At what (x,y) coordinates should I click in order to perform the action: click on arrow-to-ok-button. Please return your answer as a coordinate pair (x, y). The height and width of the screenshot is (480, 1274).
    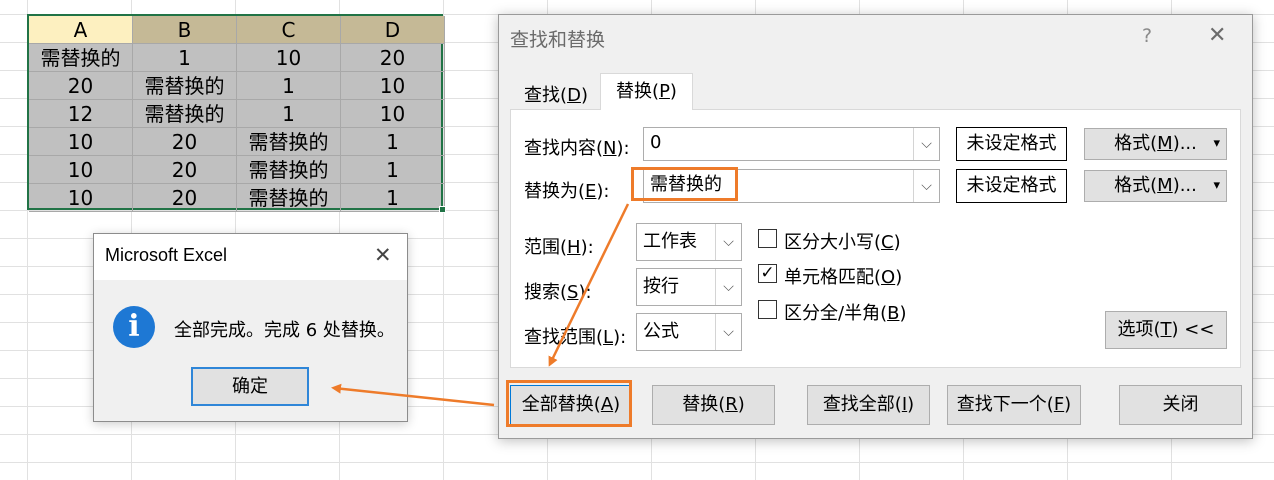
    Looking at the image, I should click on (413, 395).